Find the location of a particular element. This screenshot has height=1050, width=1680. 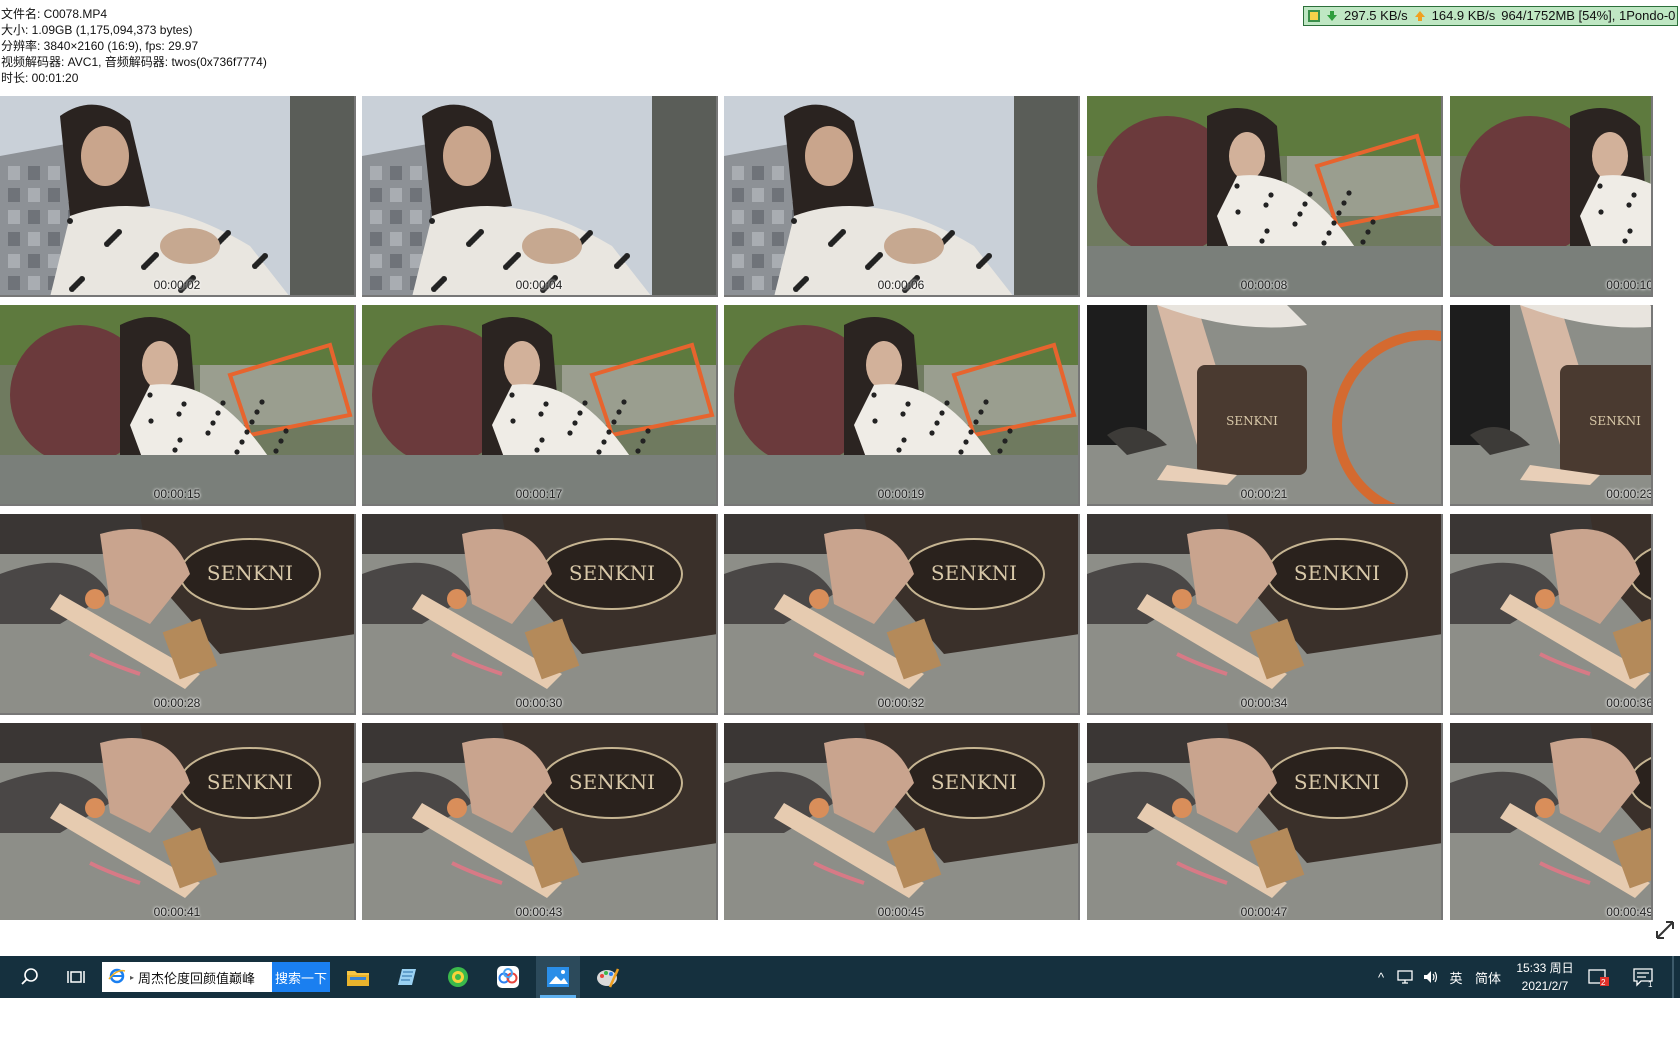

thumbnail-timestamp: 00:00:28 is located at coordinates (177, 703).